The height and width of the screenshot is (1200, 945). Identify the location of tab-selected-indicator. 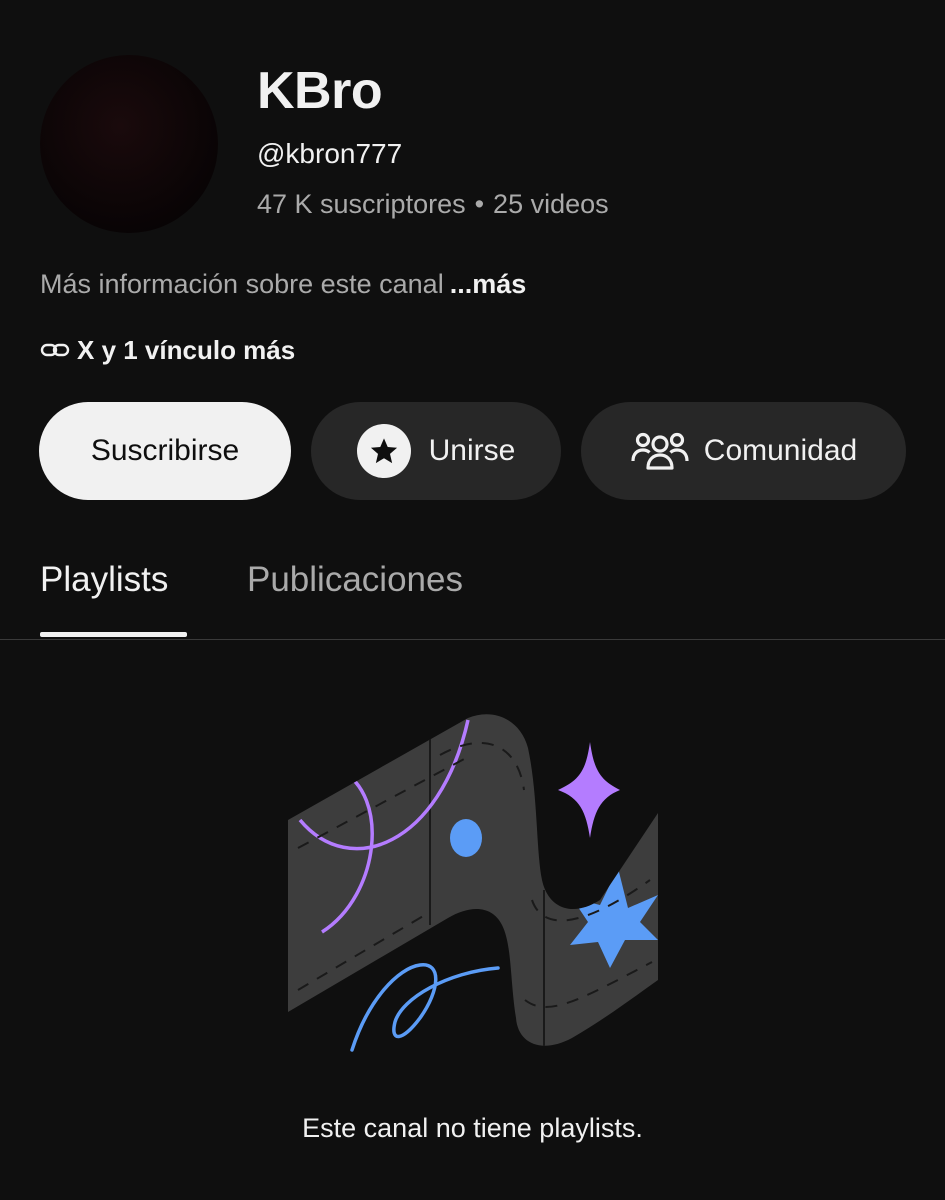
(113, 634).